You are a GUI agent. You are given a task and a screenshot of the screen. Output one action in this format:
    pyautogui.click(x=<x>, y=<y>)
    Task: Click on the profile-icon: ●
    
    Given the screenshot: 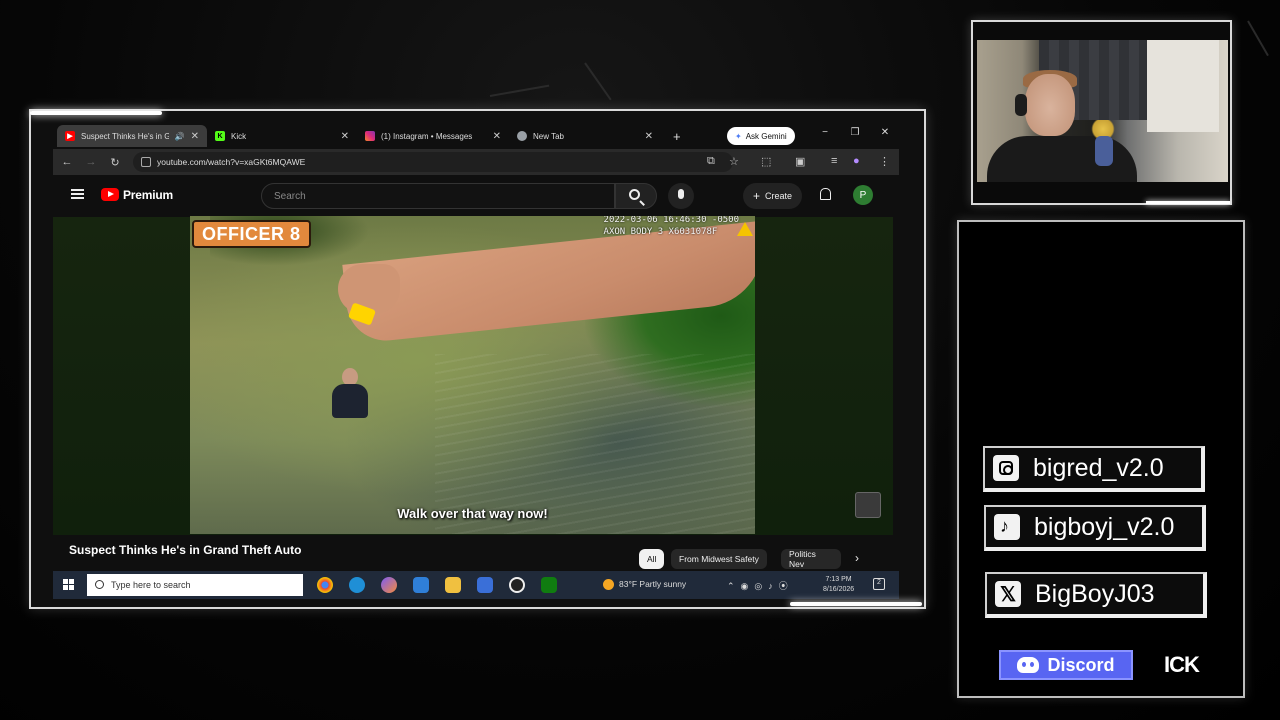 What is the action you would take?
    pyautogui.click(x=856, y=161)
    